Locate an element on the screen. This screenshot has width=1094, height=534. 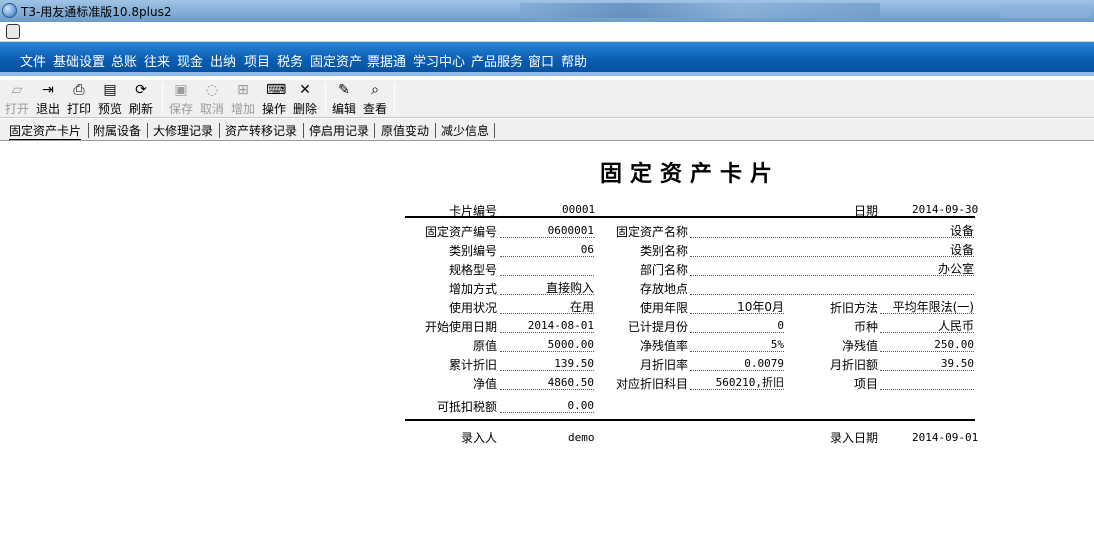
accrued-months-field: 0 is located at coordinates (737, 326).